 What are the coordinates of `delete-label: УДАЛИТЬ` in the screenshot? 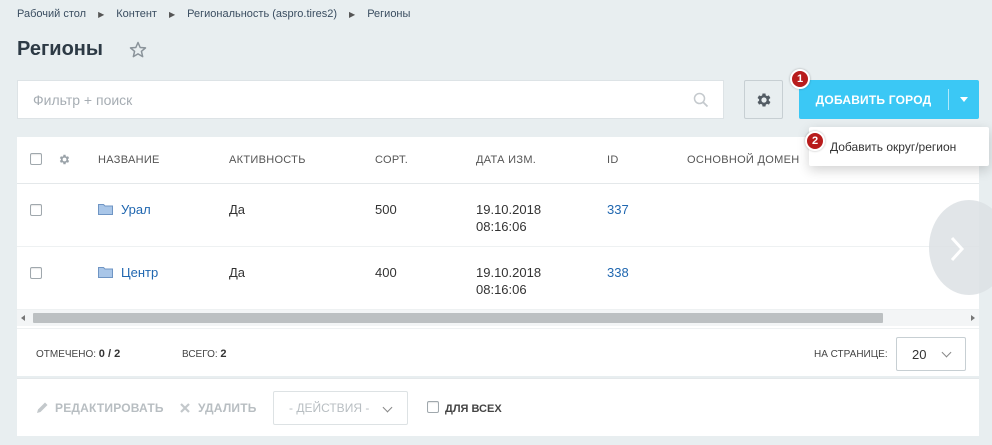 It's located at (227, 408).